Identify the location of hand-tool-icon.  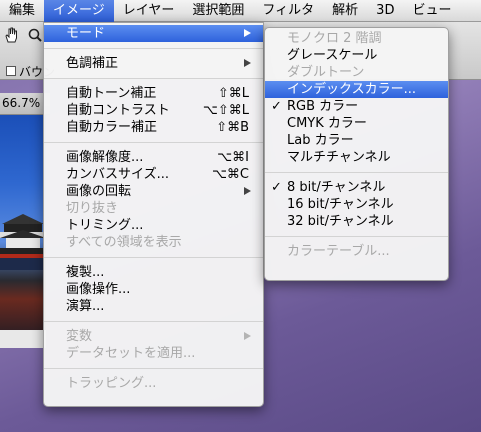
(12, 35).